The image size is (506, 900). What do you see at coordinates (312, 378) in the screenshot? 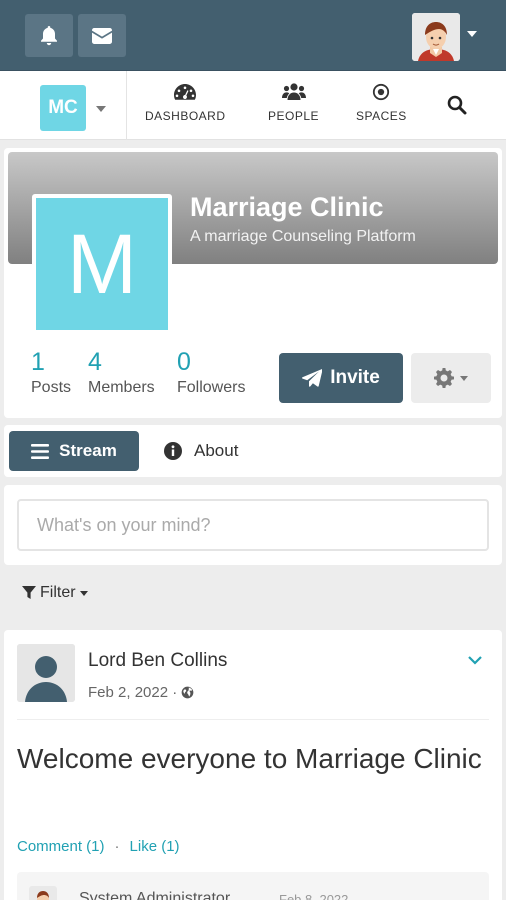
I see `paper-plane-icon` at bounding box center [312, 378].